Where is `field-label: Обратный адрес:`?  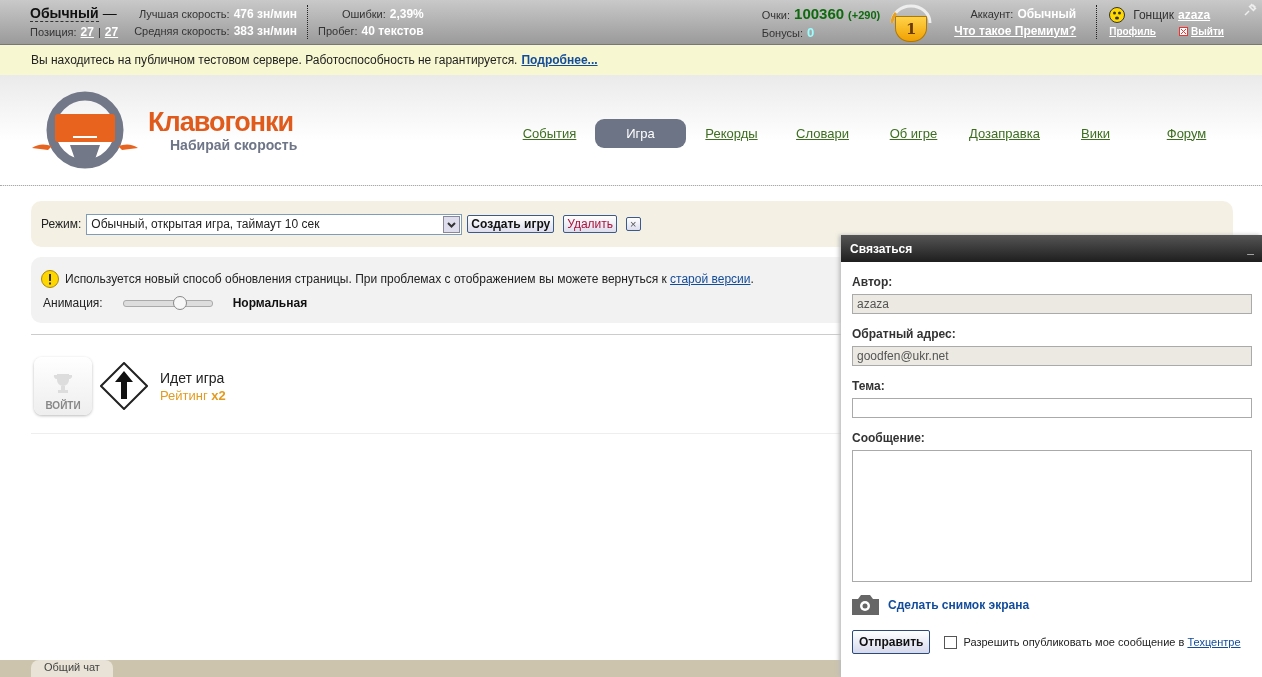 field-label: Обратный адрес: is located at coordinates (904, 334).